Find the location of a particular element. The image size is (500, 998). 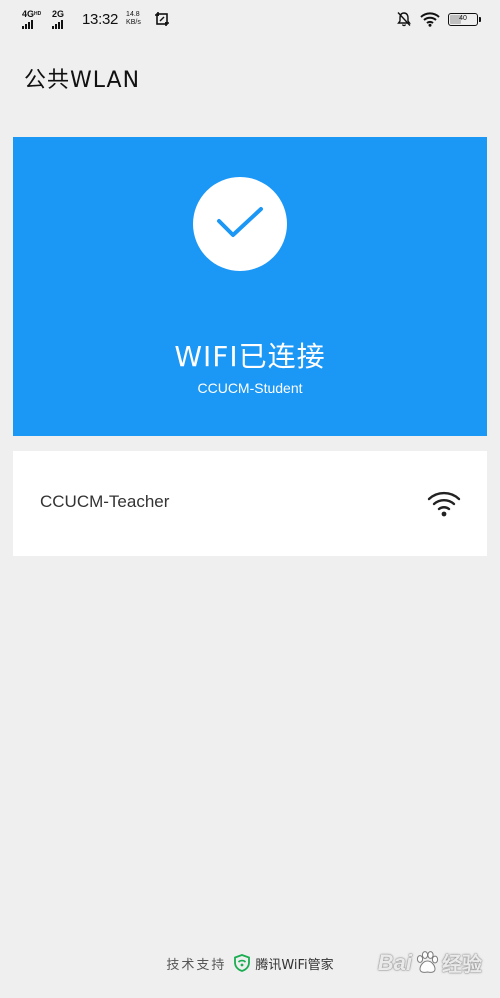

brand-name: 腾讯WiFi管家 is located at coordinates (294, 965).